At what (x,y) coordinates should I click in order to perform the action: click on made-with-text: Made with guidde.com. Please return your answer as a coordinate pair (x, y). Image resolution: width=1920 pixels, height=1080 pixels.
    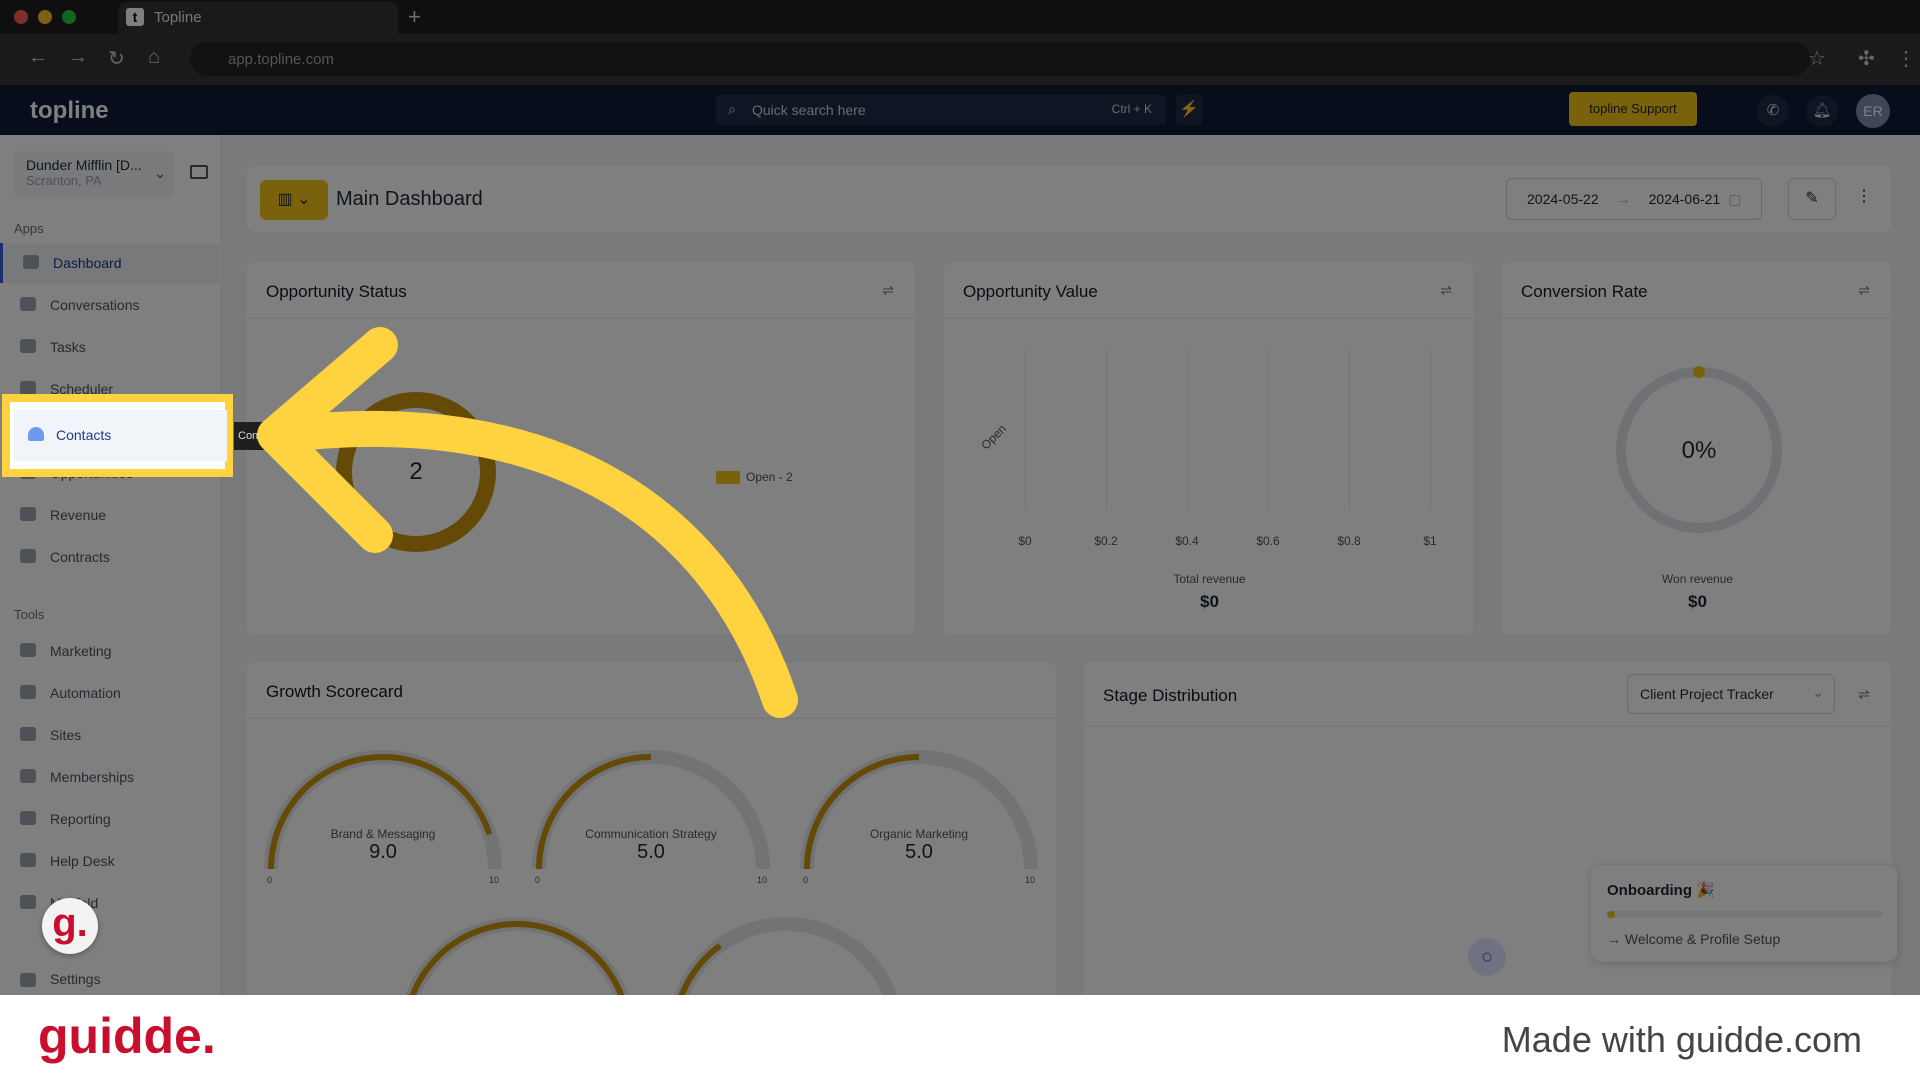
    Looking at the image, I should click on (1681, 1039).